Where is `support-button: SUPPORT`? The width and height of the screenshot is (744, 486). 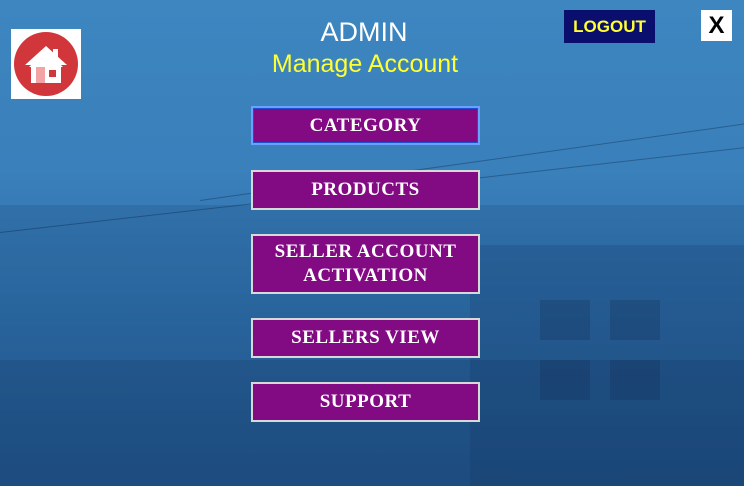 support-button: SUPPORT is located at coordinates (365, 402).